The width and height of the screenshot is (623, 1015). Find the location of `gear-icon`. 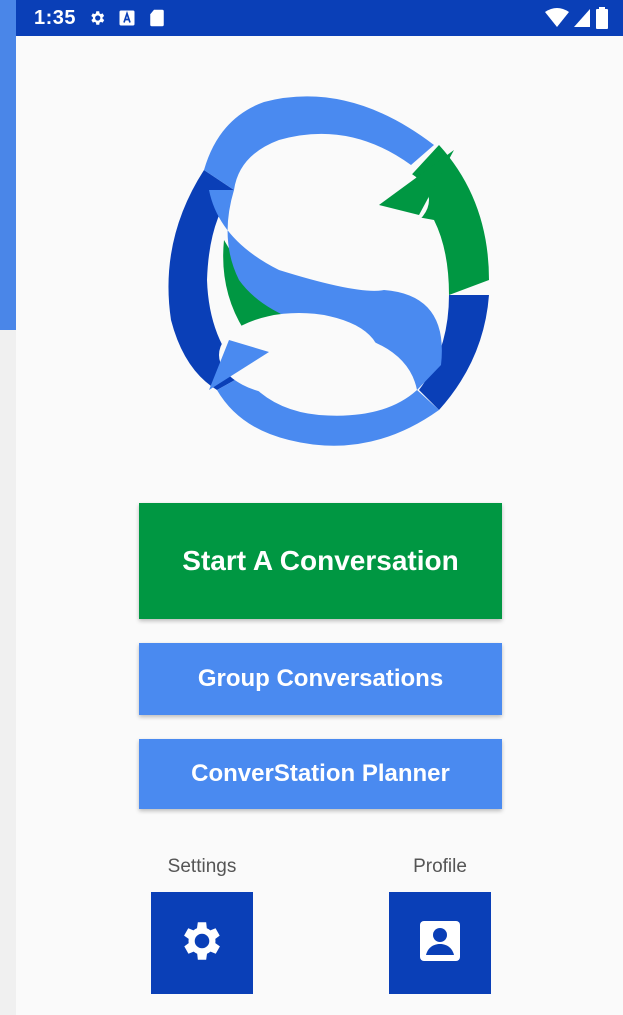

gear-icon is located at coordinates (202, 943).